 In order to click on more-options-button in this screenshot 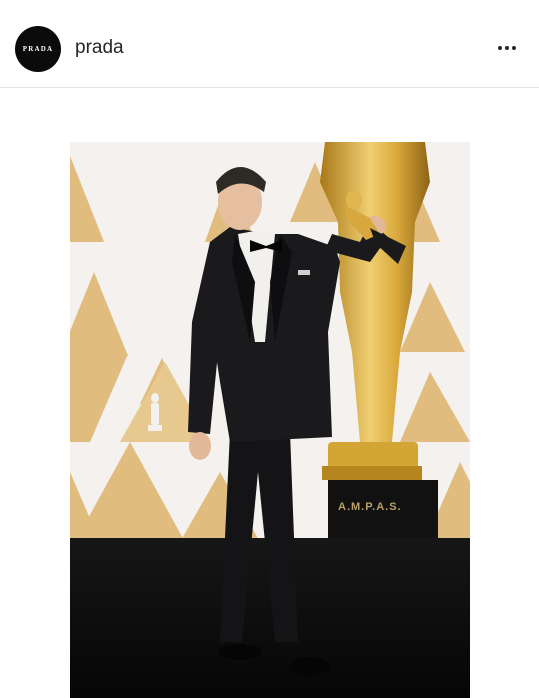, I will do `click(507, 48)`.